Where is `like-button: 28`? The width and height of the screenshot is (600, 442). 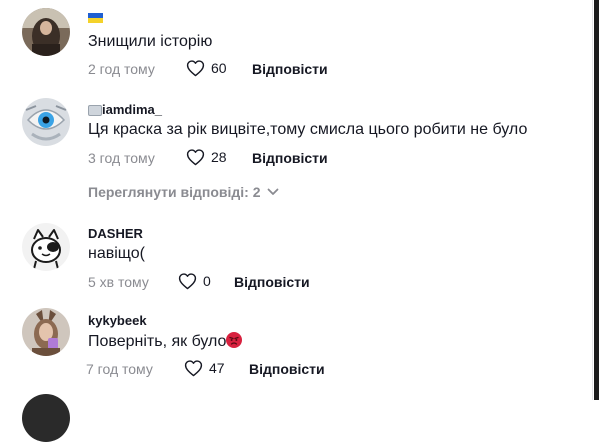 like-button: 28 is located at coordinates (206, 157).